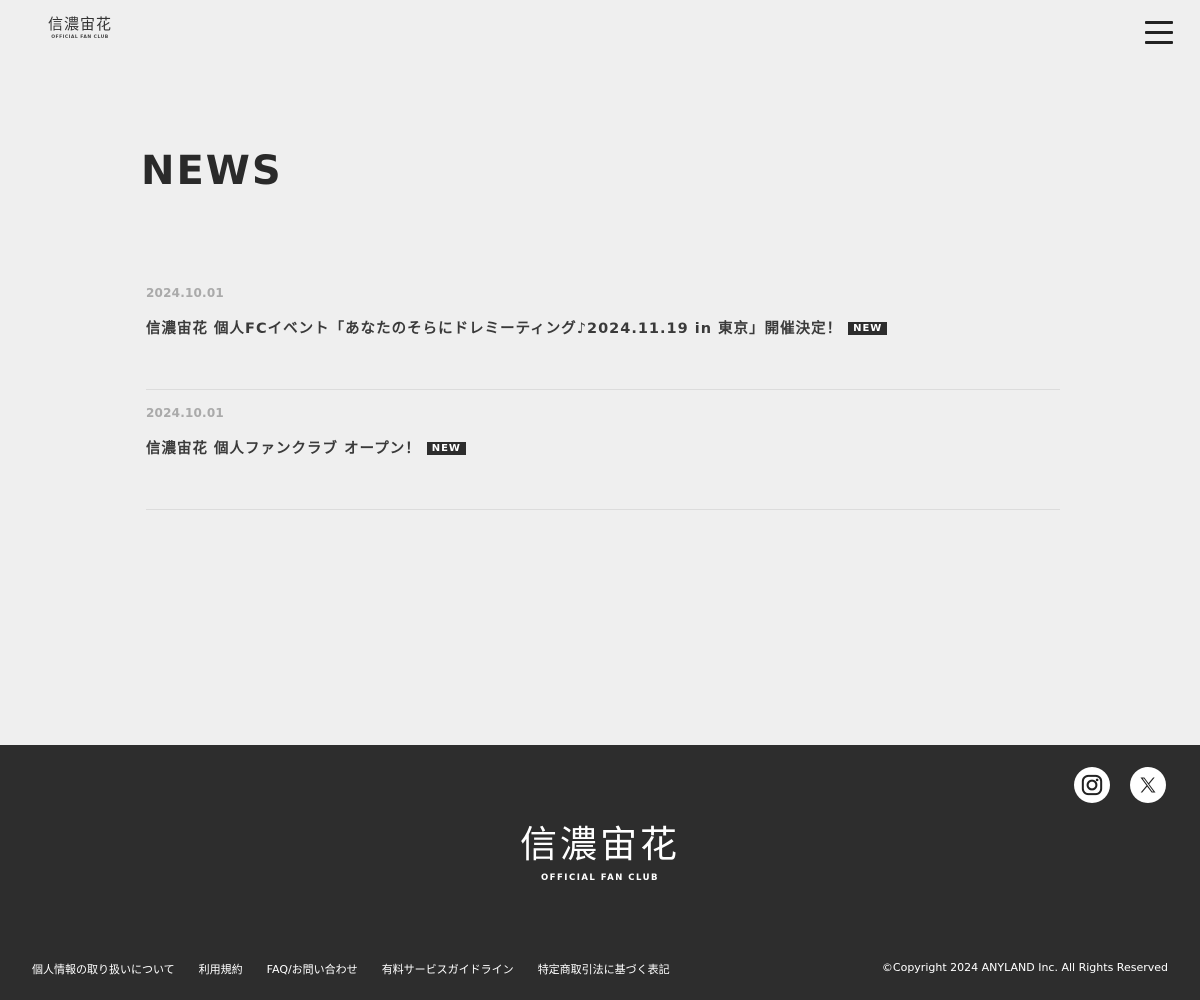 The width and height of the screenshot is (1200, 1000). What do you see at coordinates (600, 30) in the screenshot?
I see `site-header: 信濃宙花 OFFICIAL FAN CLUB` at bounding box center [600, 30].